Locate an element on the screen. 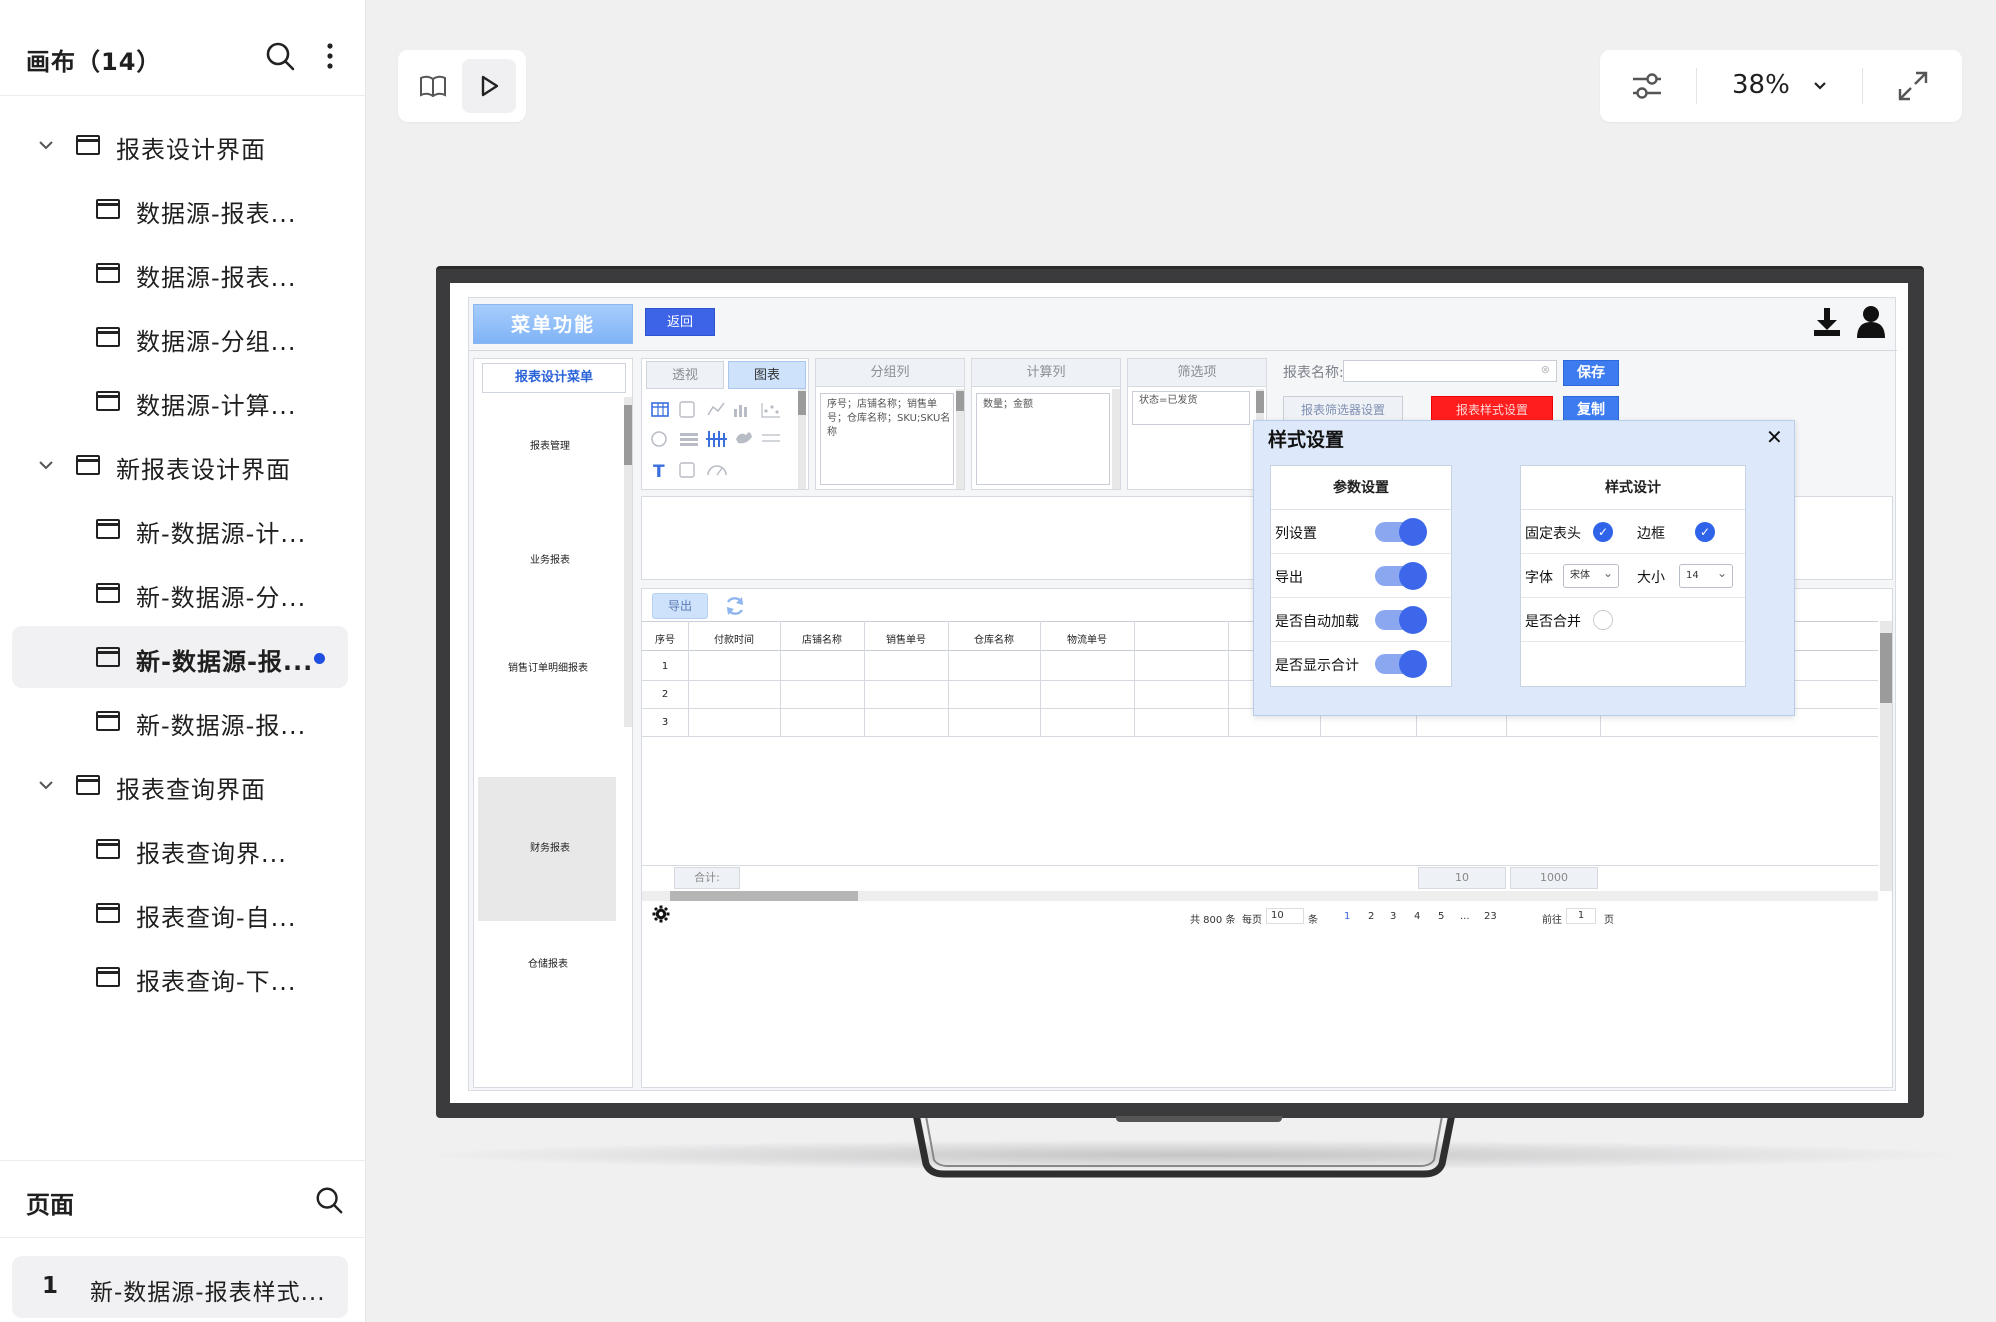 The width and height of the screenshot is (1996, 1322). back-button: 返回 is located at coordinates (680, 322).